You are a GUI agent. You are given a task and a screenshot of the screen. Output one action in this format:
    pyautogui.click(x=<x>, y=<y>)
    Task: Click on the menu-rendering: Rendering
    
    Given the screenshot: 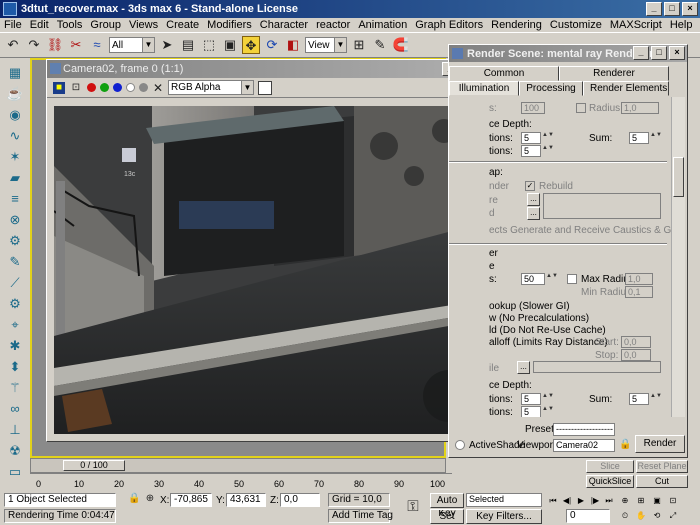 What is the action you would take?
    pyautogui.click(x=516, y=25)
    